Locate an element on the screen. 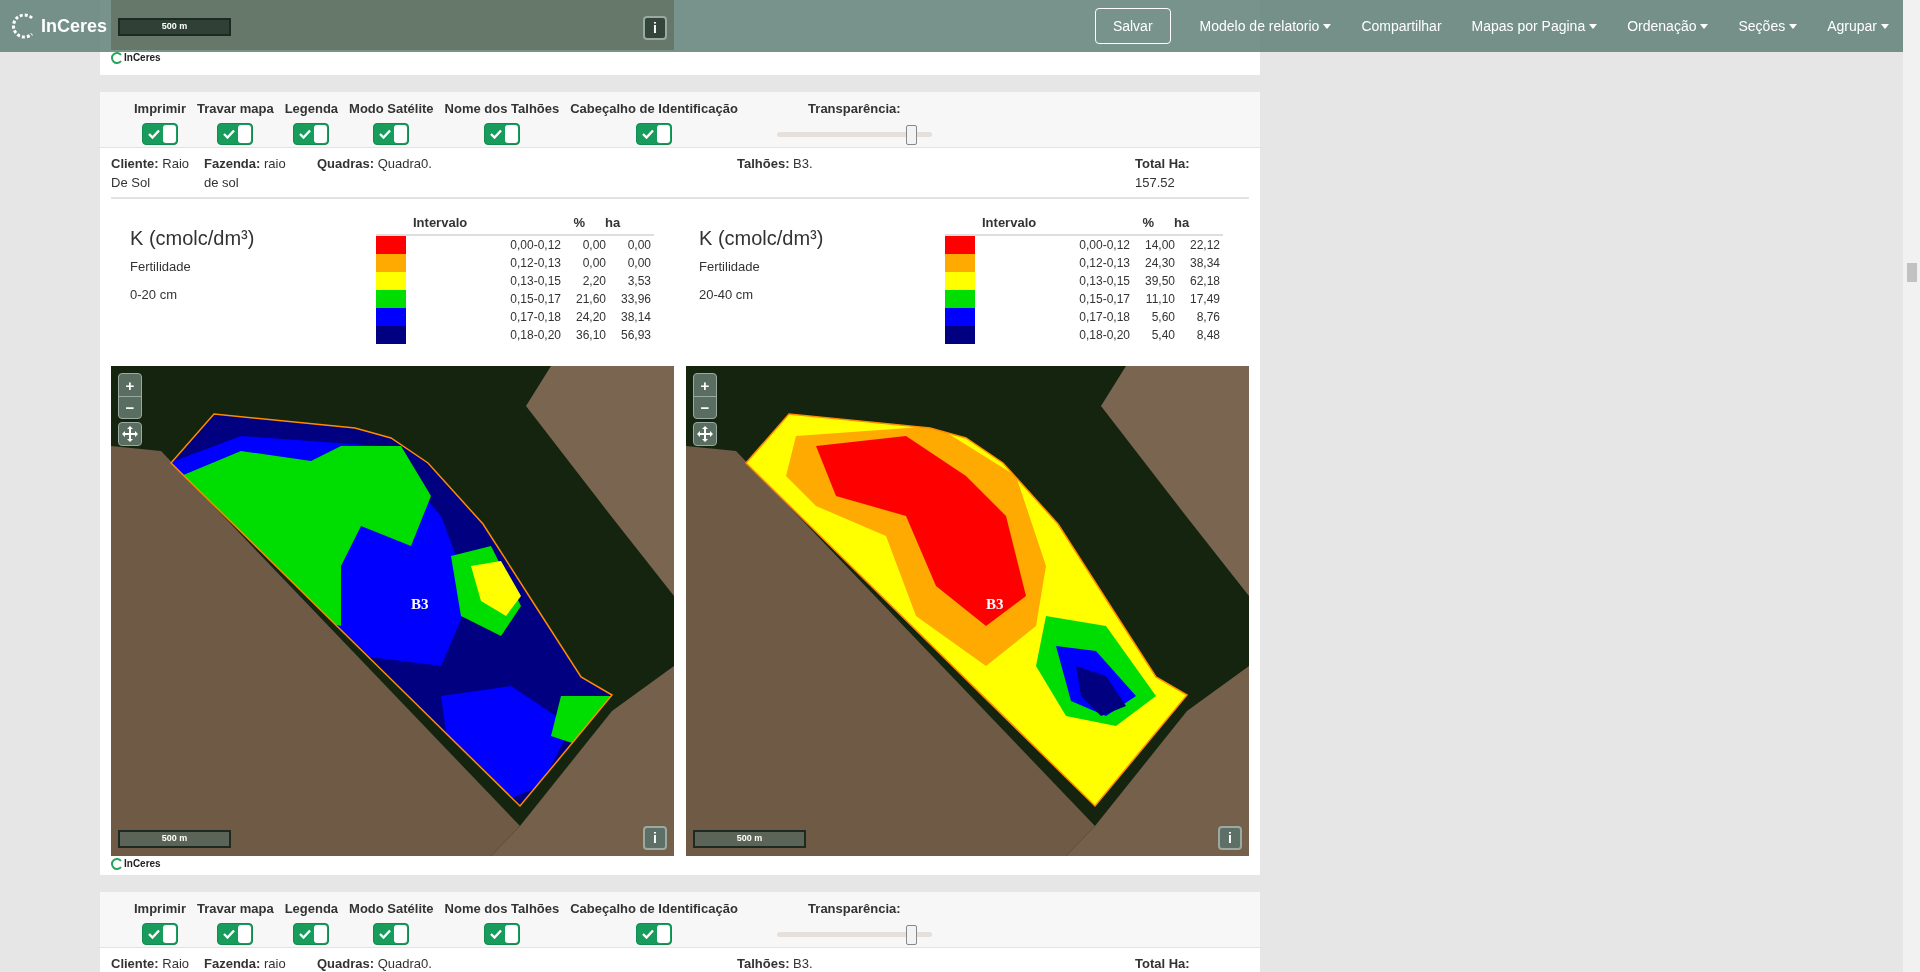  info-text: Fazenda: raio is located at coordinates (245, 963).